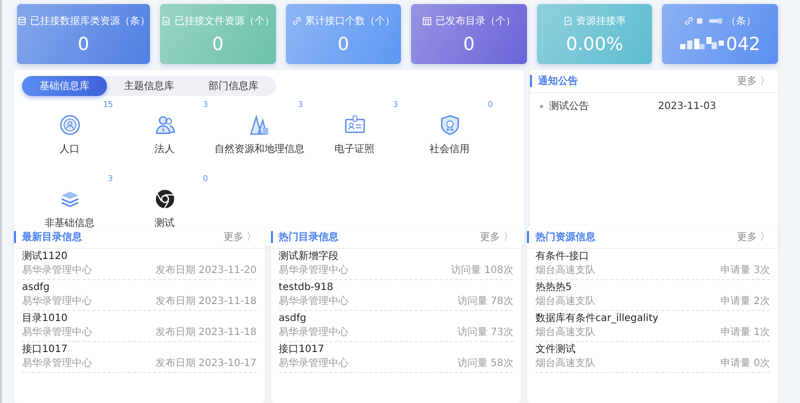 This screenshot has width=800, height=403. I want to click on library-item-label: 人口, so click(70, 149).